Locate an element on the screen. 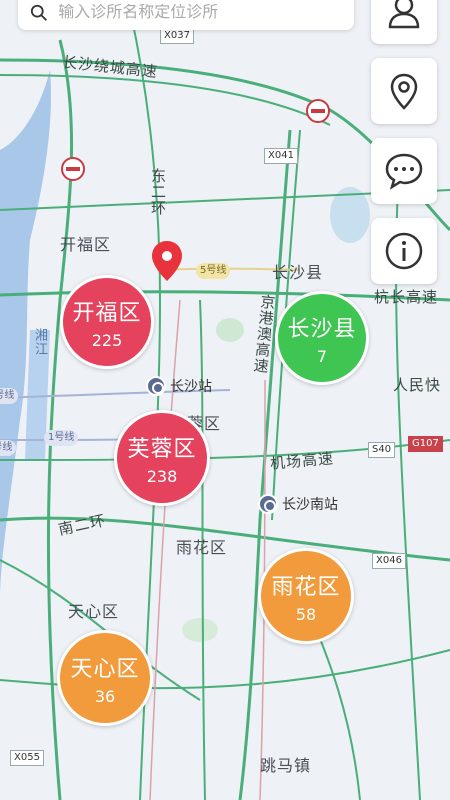 Image resolution: width=450 pixels, height=800 pixels. road-label-renmin: 人民快 is located at coordinates (417, 385).